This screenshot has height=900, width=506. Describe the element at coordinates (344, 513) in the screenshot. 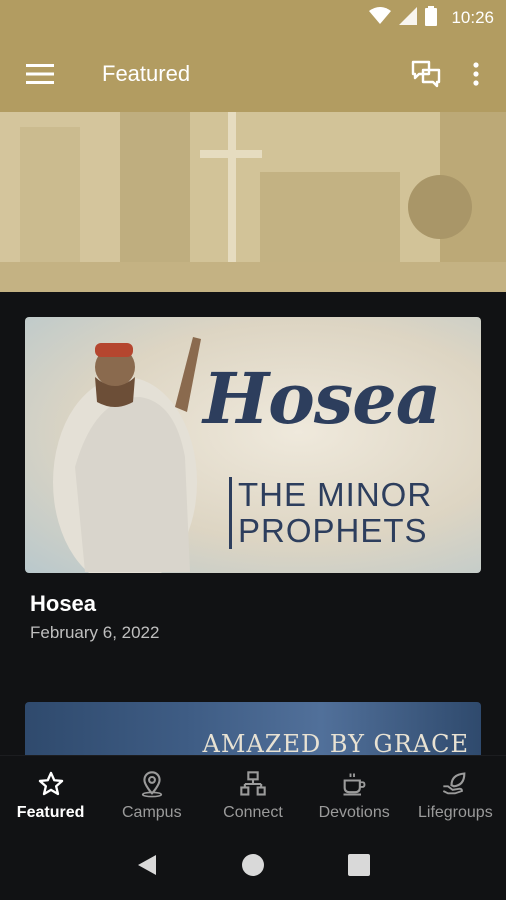

I see `image-series-text: THE MINOR PROPHETS` at that location.